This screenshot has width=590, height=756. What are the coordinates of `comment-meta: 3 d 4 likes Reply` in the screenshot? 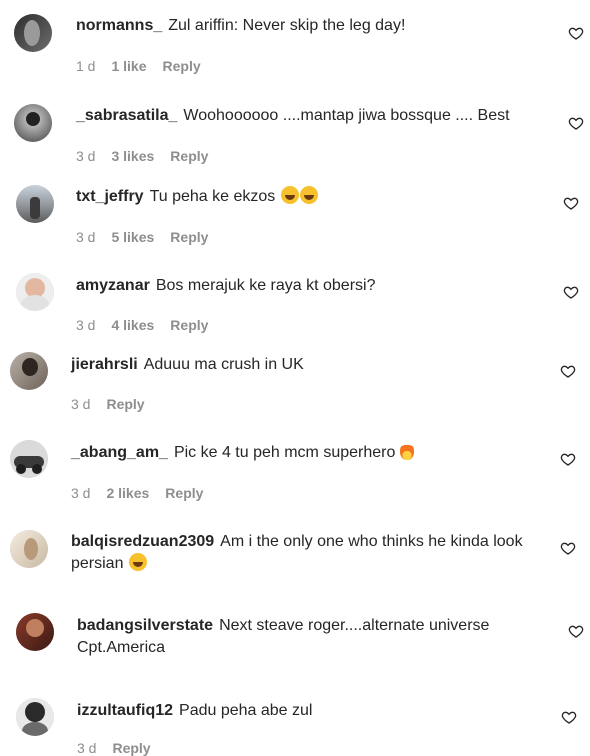 It's located at (150, 325).